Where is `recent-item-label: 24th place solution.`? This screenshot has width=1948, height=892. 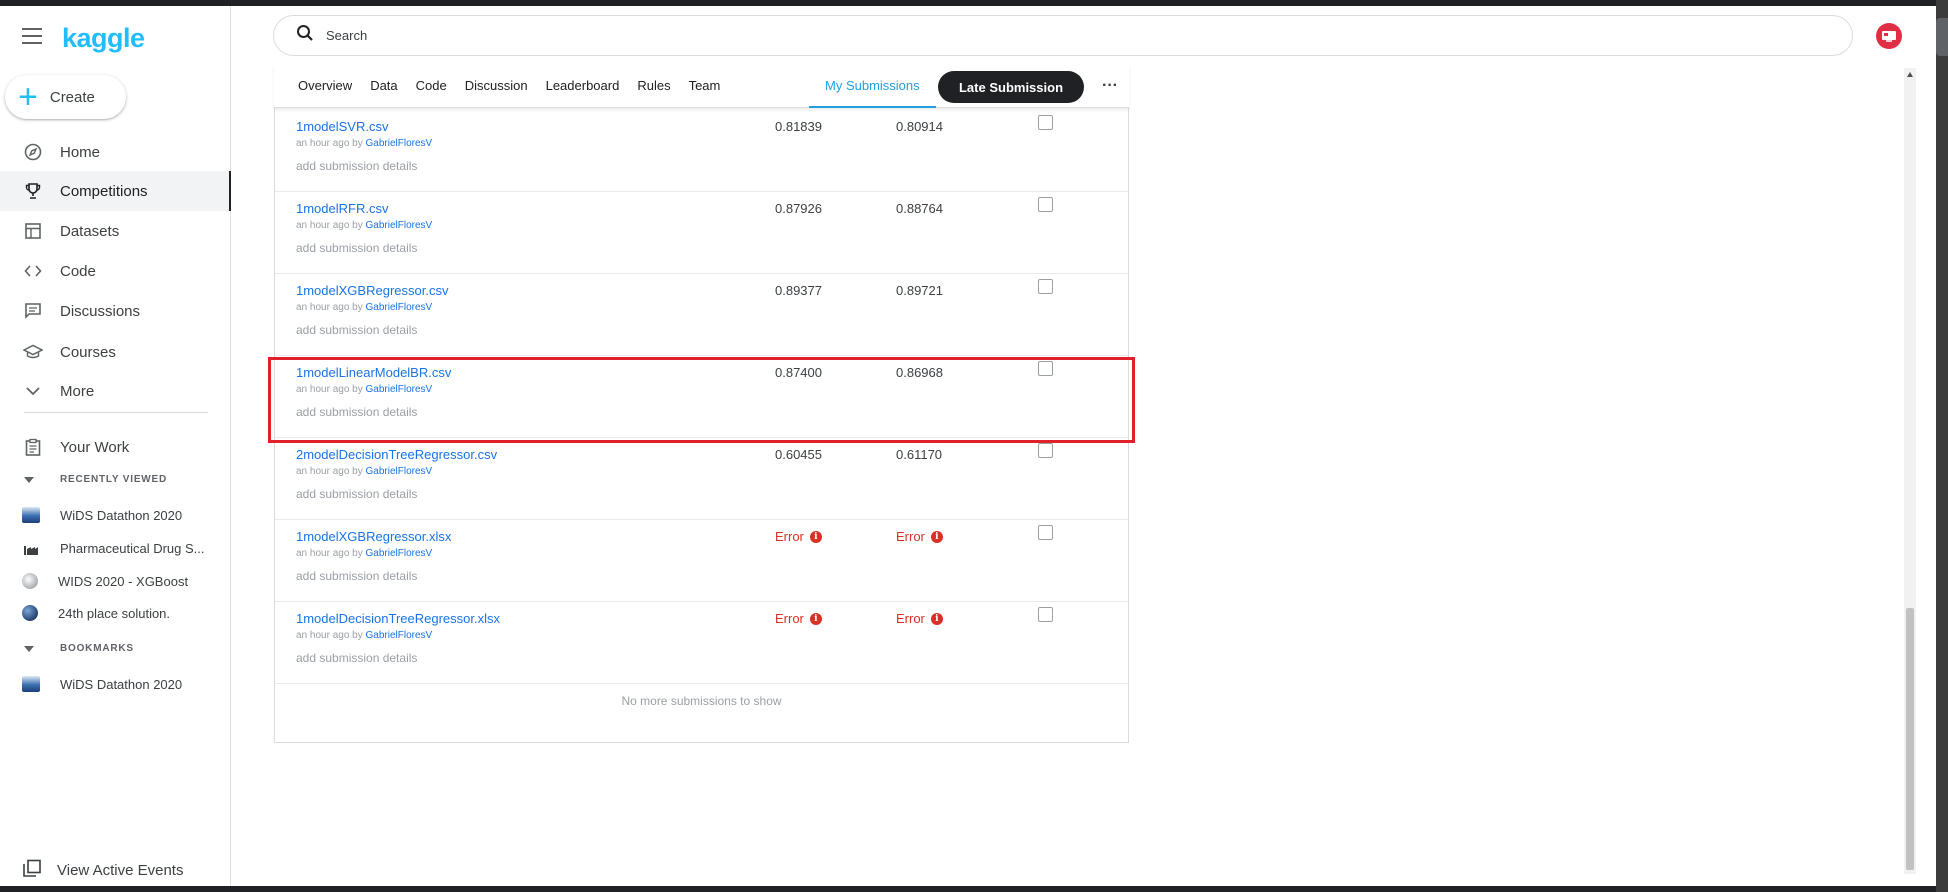
recent-item-label: 24th place solution. is located at coordinates (114, 613).